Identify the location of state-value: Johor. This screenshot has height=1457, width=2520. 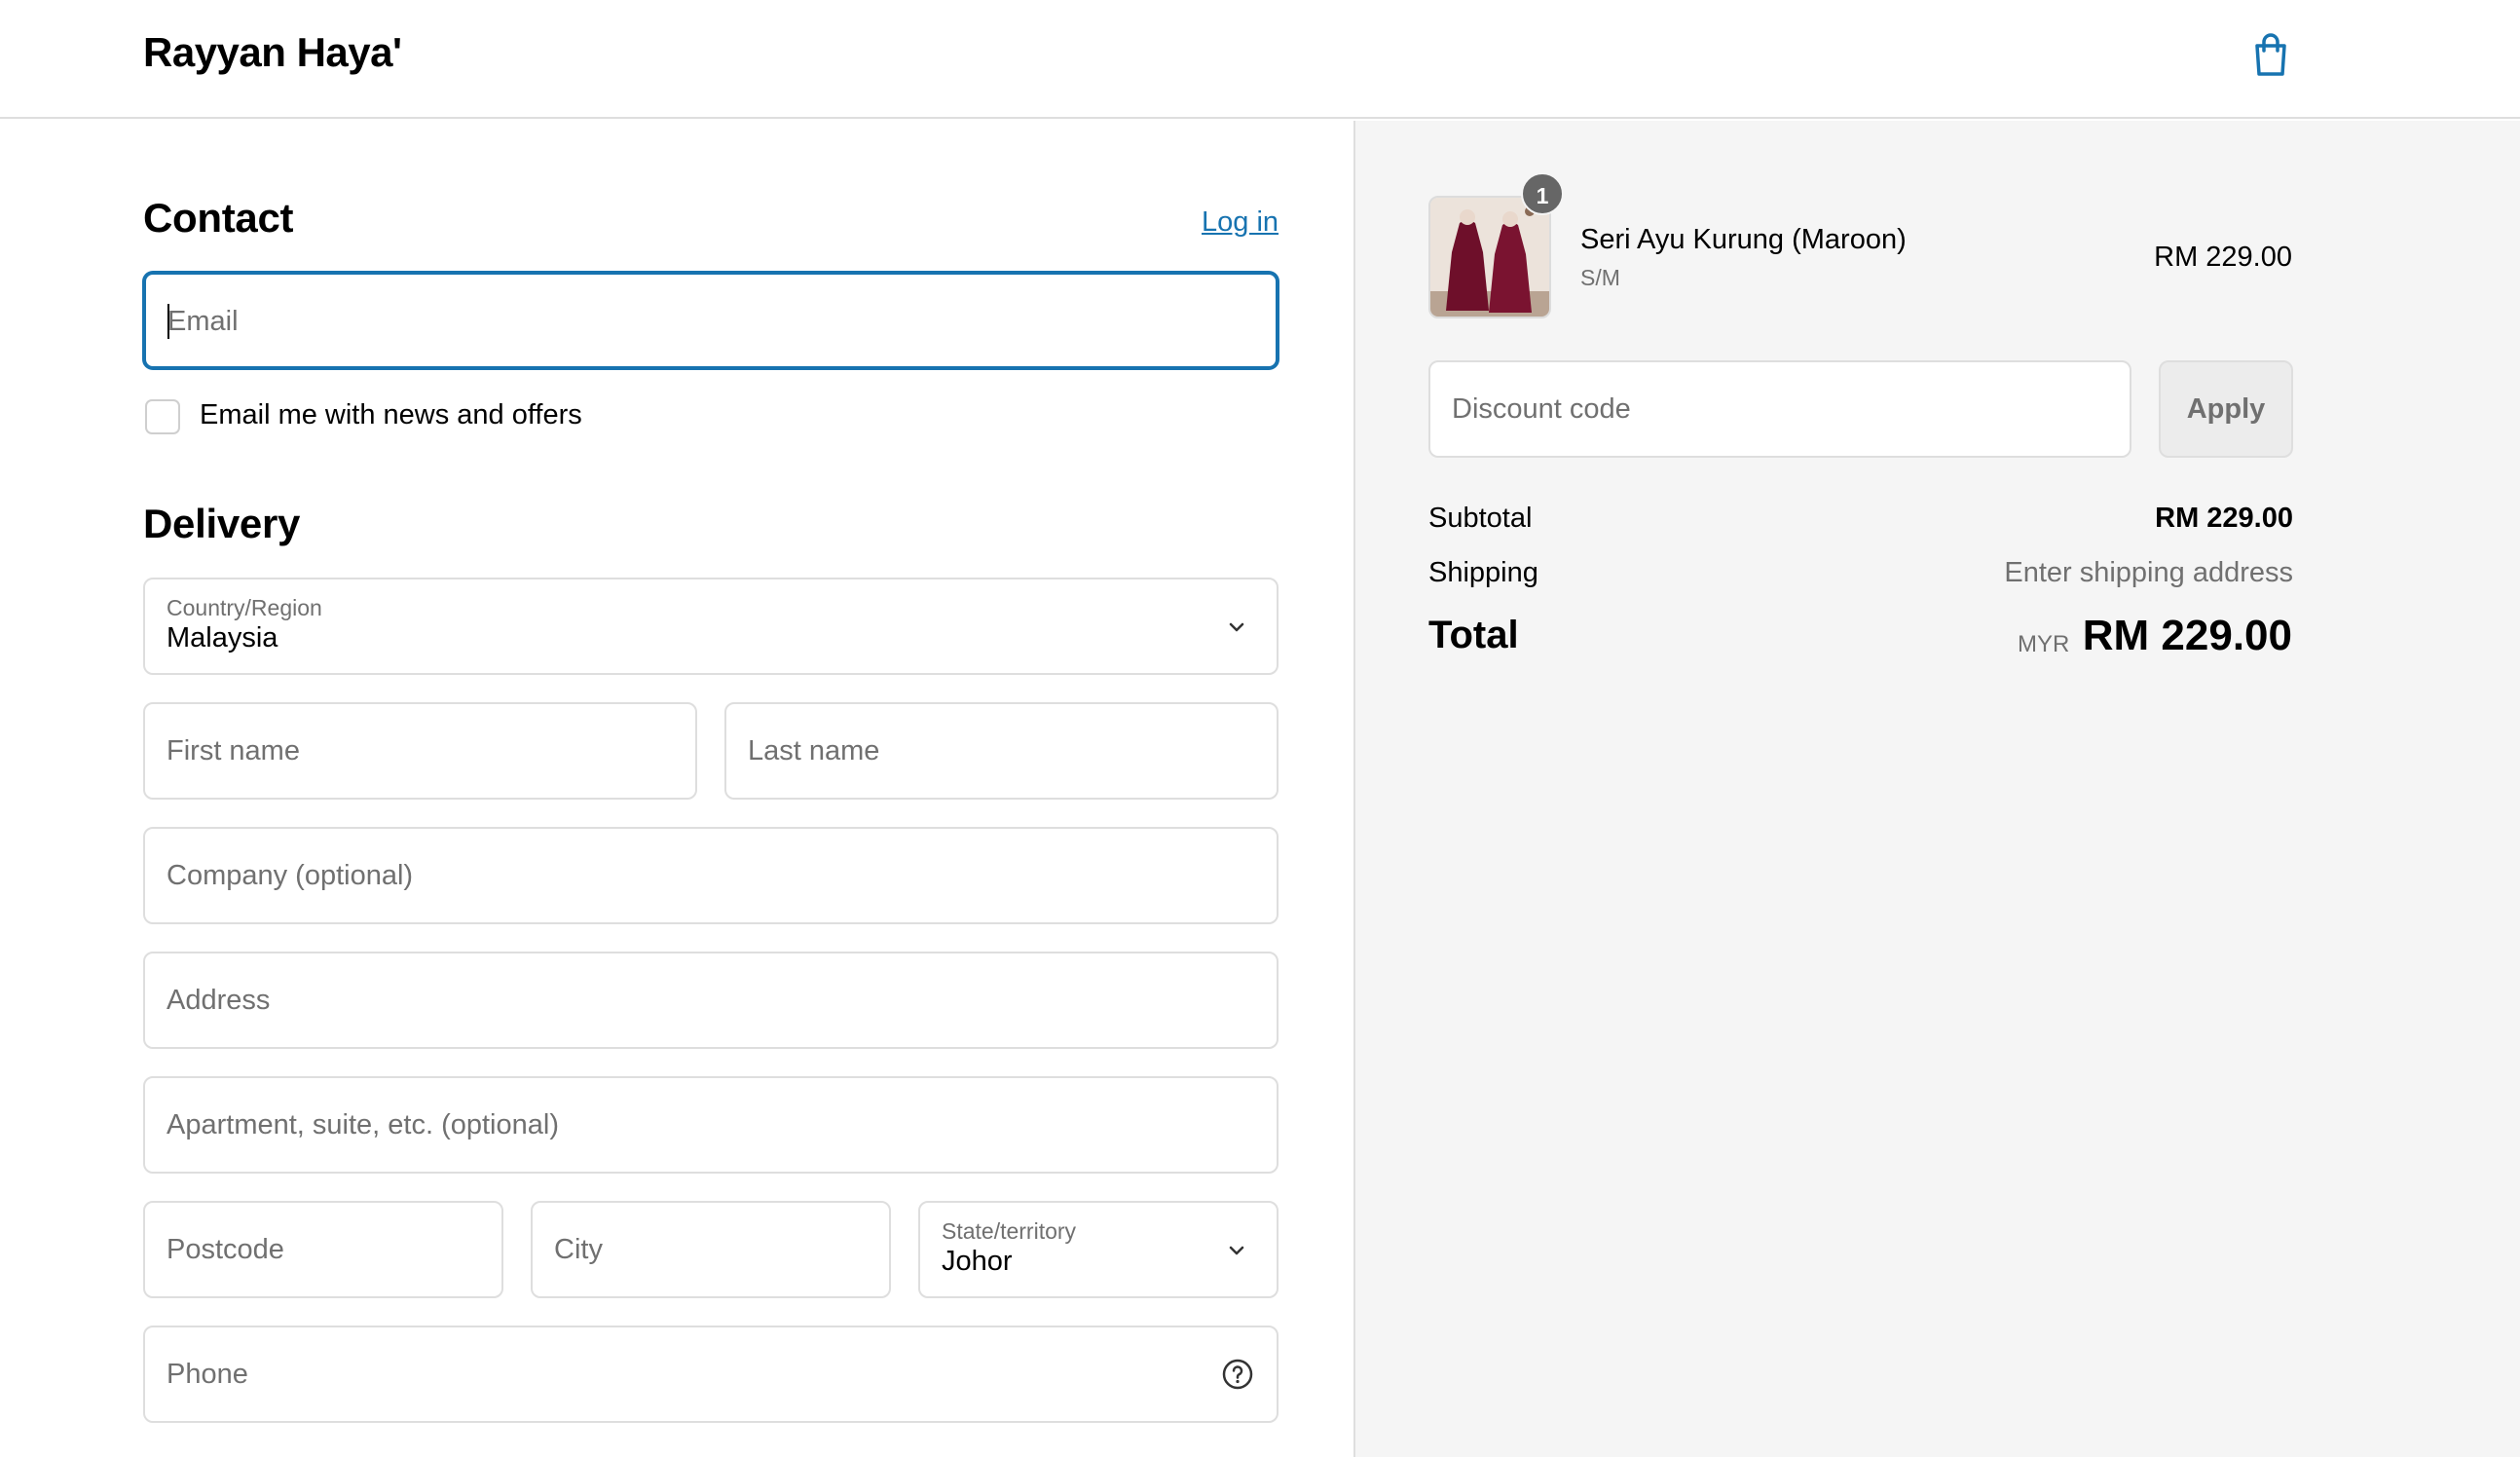
(977, 1261).